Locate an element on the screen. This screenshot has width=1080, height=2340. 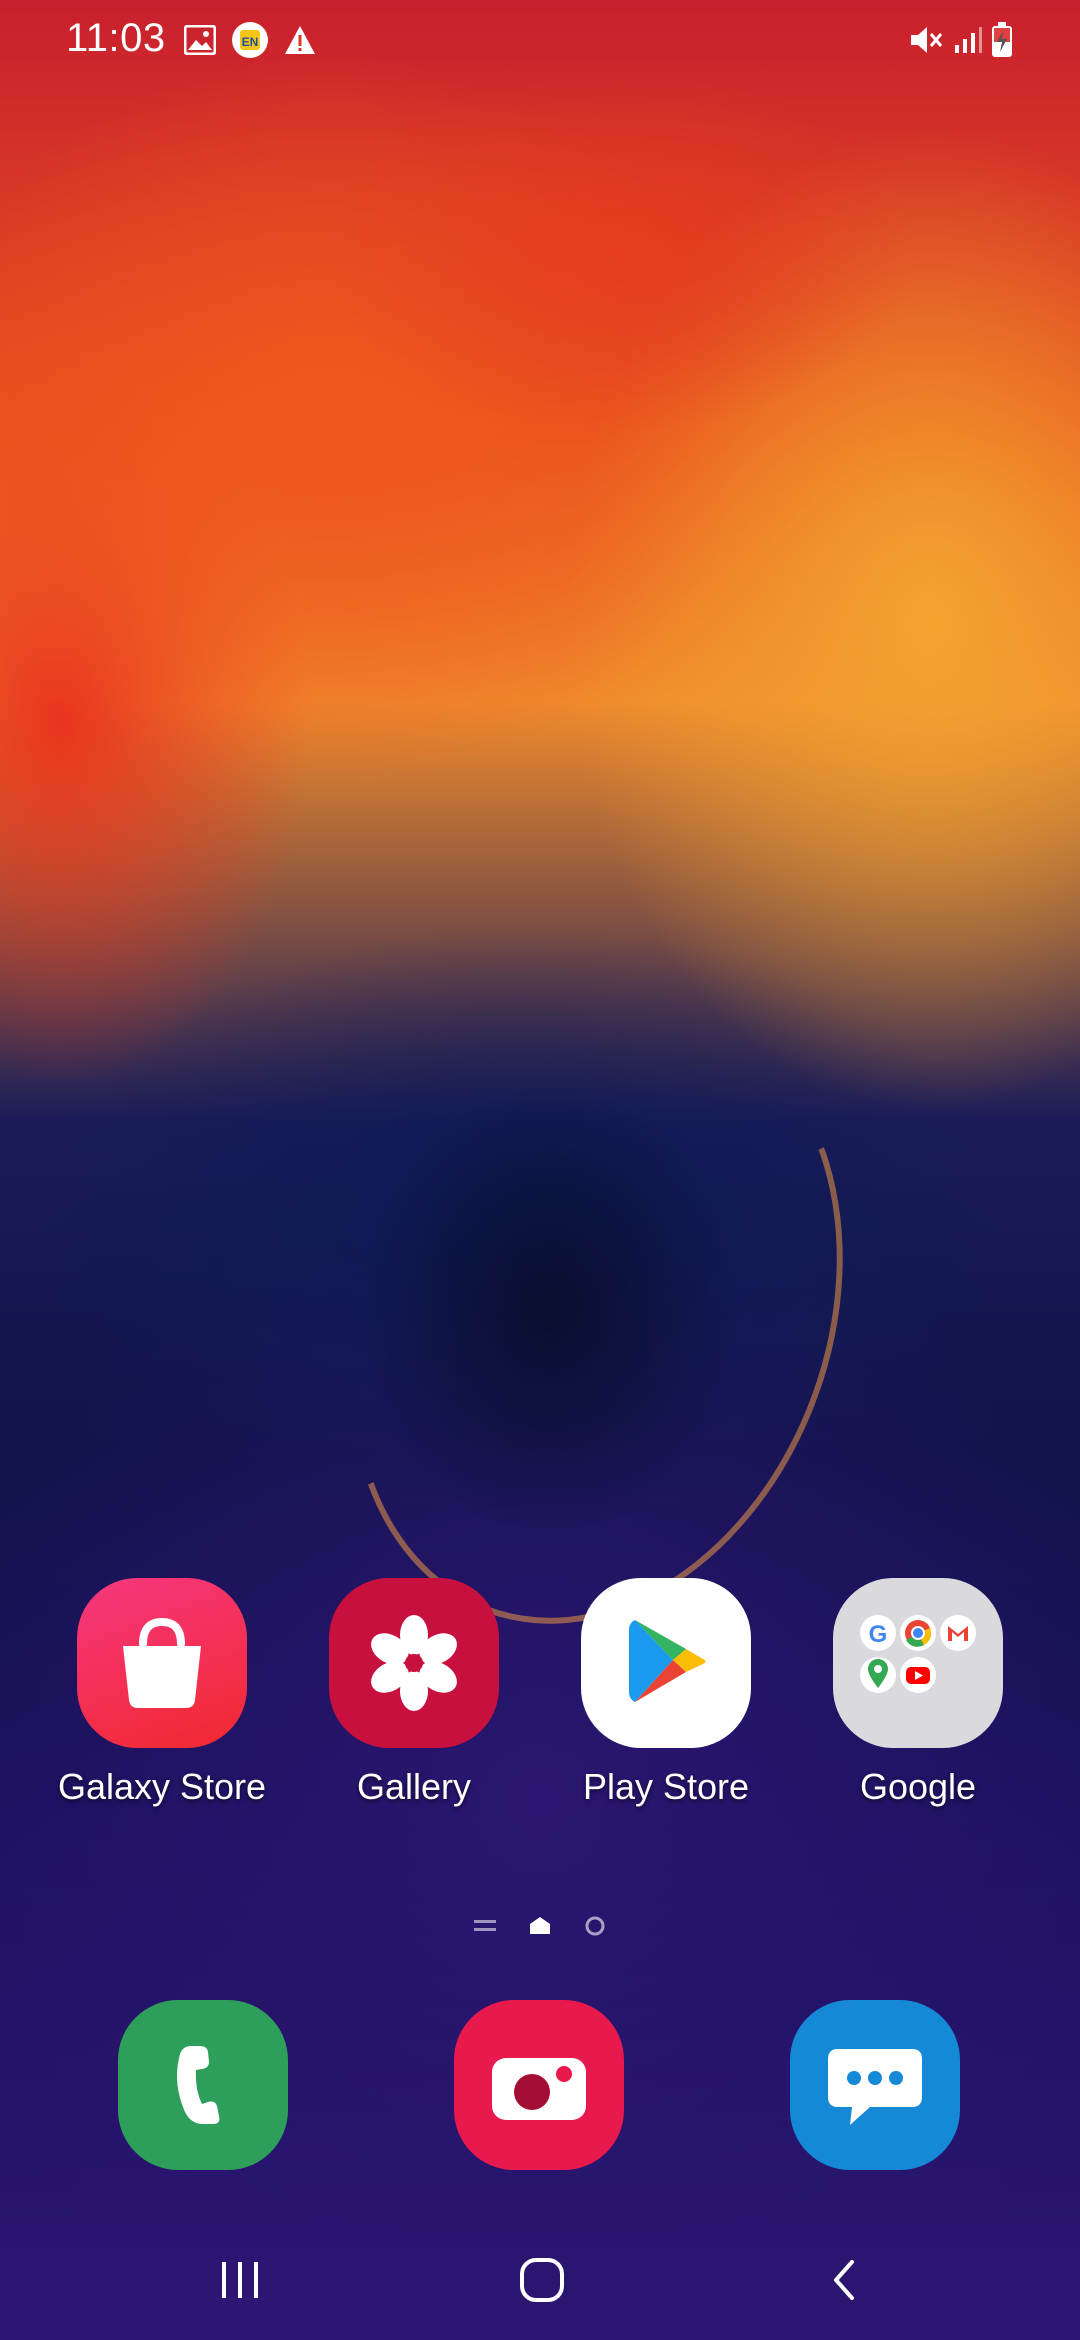
recent-apps-button is located at coordinates (240, 2280).